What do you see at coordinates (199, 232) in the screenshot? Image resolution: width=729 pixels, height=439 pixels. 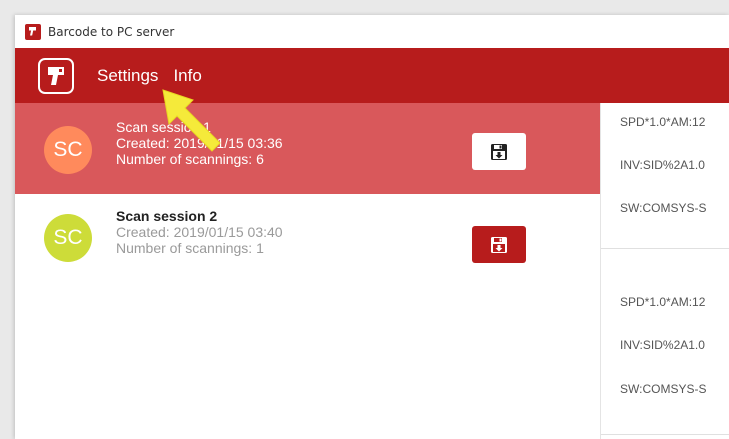 I see `session-created: Created: 2019/01/15 03:40` at bounding box center [199, 232].